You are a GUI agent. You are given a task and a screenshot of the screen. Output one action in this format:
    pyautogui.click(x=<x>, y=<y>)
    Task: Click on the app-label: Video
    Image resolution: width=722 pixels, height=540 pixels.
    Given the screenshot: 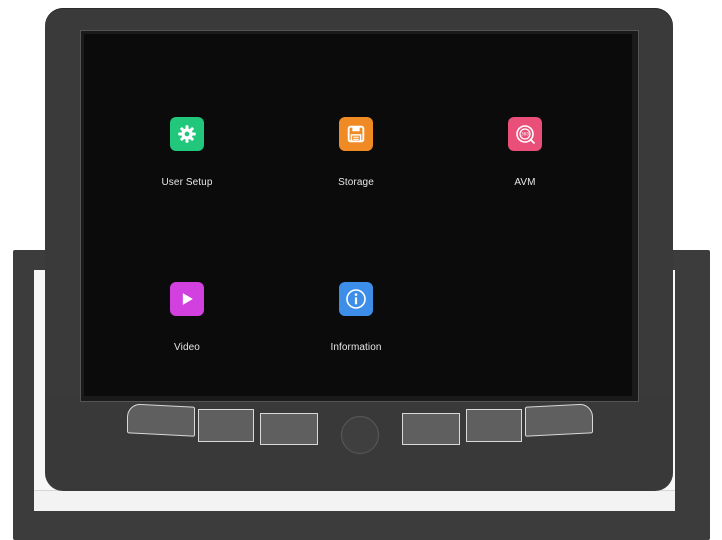 What is the action you would take?
    pyautogui.click(x=187, y=347)
    